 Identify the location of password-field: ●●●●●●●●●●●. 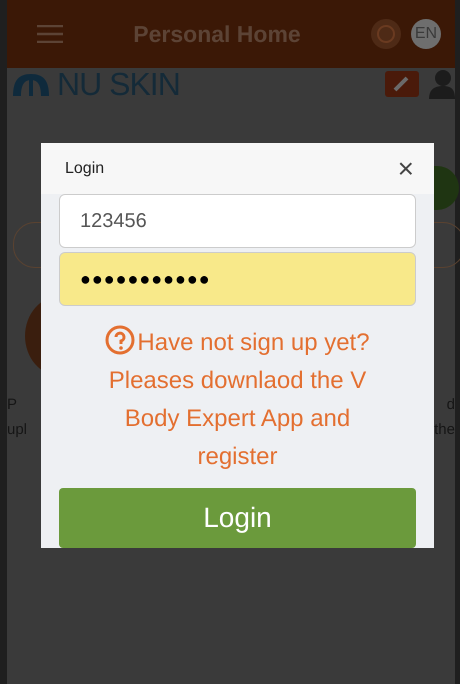
(237, 279).